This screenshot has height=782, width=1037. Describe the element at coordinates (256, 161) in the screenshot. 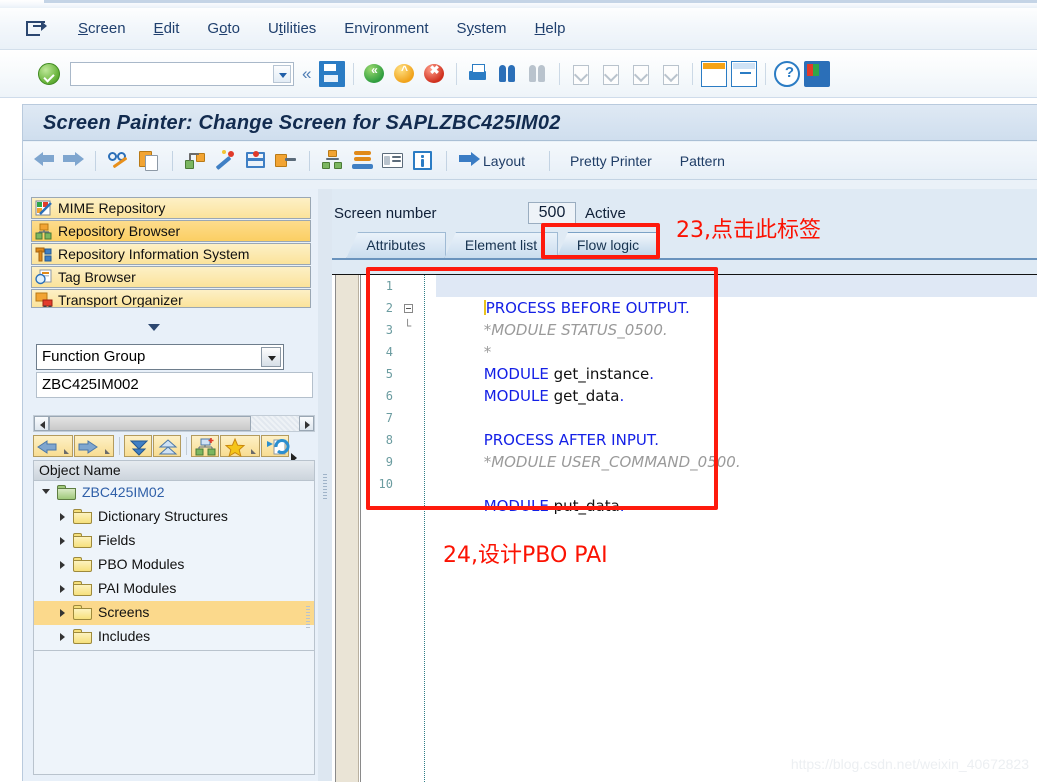

I see `flow-logic-icon` at that location.